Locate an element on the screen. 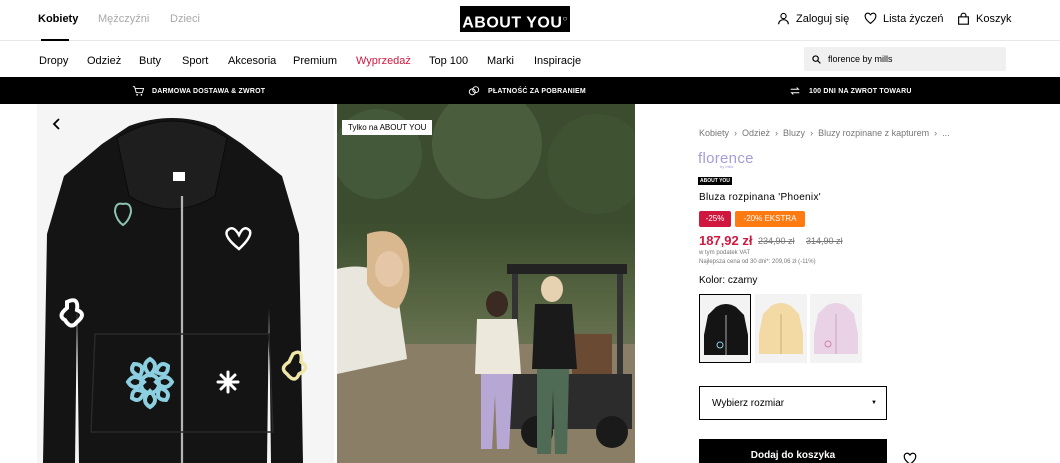 Image resolution: width=1060 pixels, height=463 pixels. wishlist-label: Lista życzeń is located at coordinates (913, 18).